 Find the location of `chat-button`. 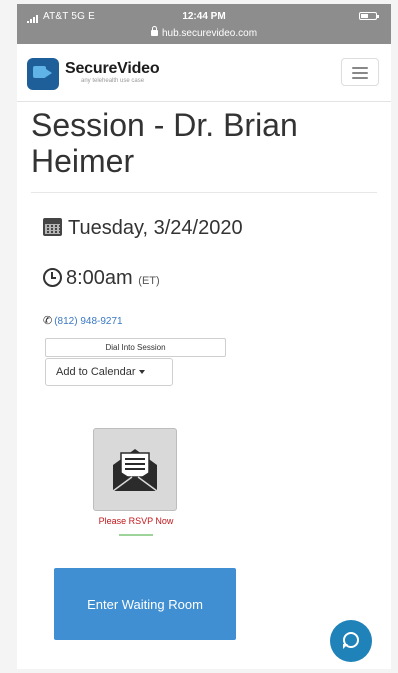

chat-button is located at coordinates (351, 641).